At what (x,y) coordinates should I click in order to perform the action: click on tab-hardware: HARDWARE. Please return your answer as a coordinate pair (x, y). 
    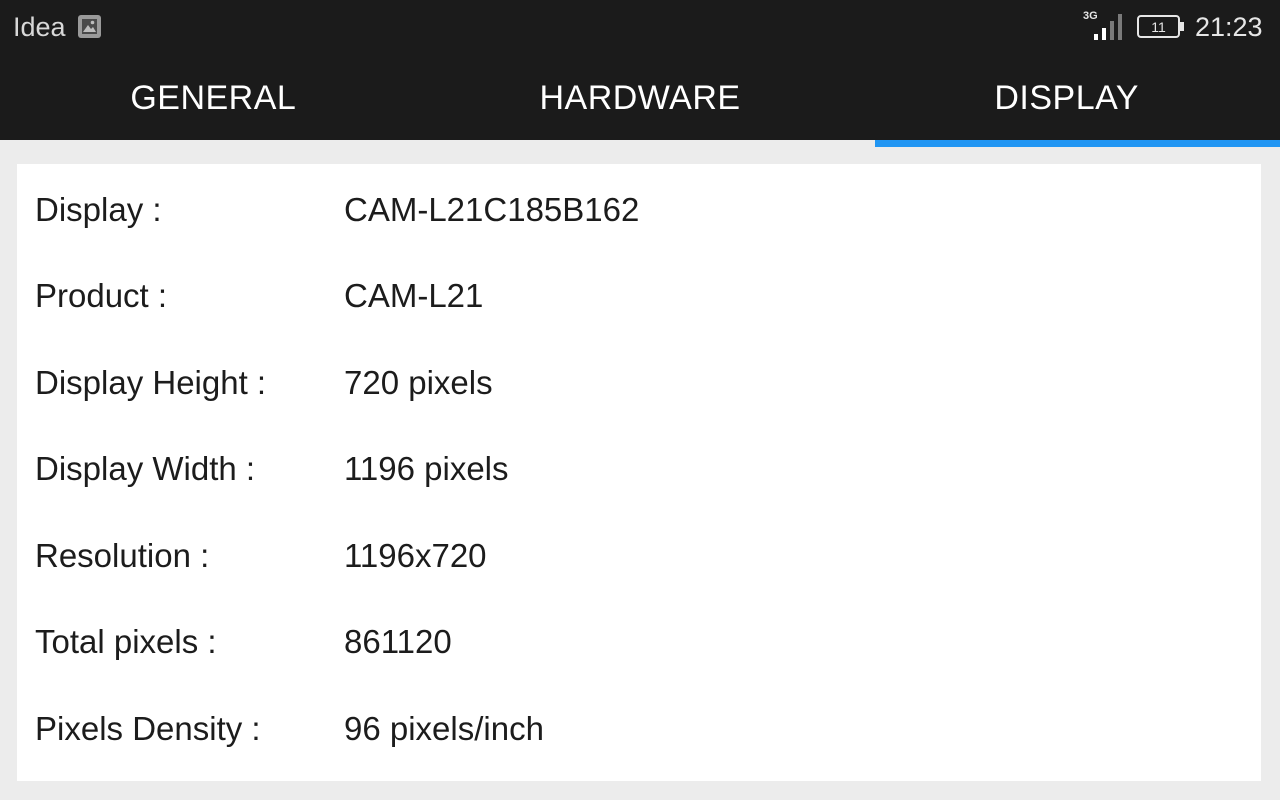
    Looking at the image, I should click on (640, 98).